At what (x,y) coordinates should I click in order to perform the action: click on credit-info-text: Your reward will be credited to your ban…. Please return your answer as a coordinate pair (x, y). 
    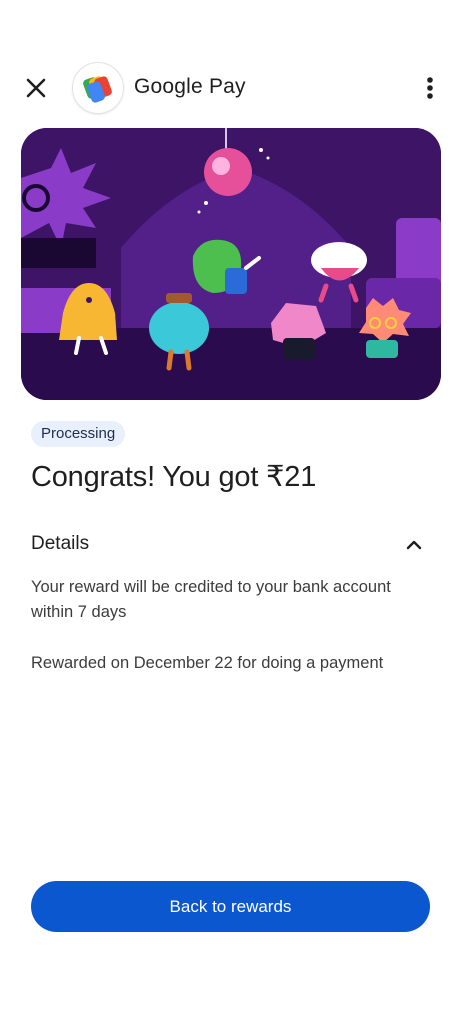
    Looking at the image, I should click on (211, 599).